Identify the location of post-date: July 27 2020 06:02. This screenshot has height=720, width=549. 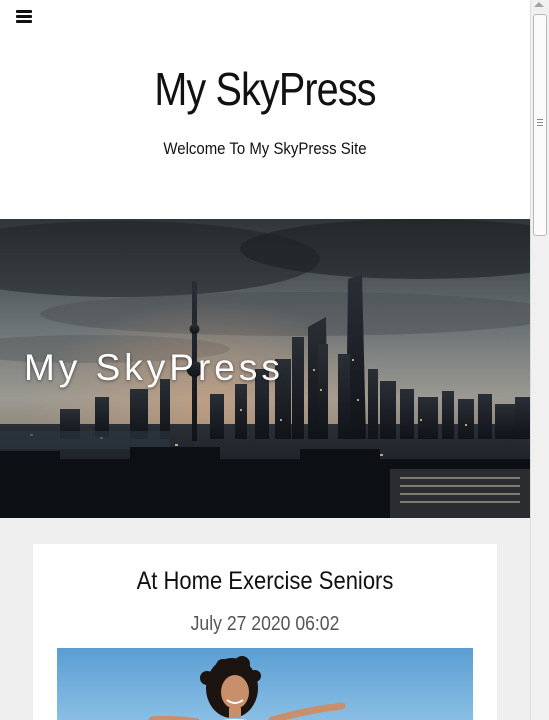
(265, 624).